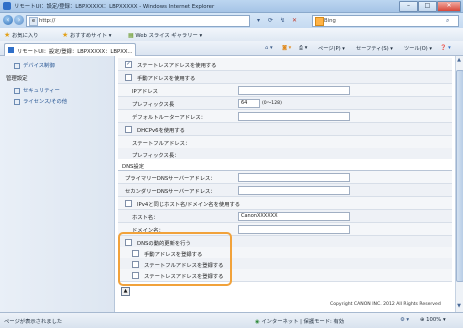 This screenshot has height=328, width=463. Describe the element at coordinates (8, 20) in the screenshot. I see `back-icon: ‹` at that location.